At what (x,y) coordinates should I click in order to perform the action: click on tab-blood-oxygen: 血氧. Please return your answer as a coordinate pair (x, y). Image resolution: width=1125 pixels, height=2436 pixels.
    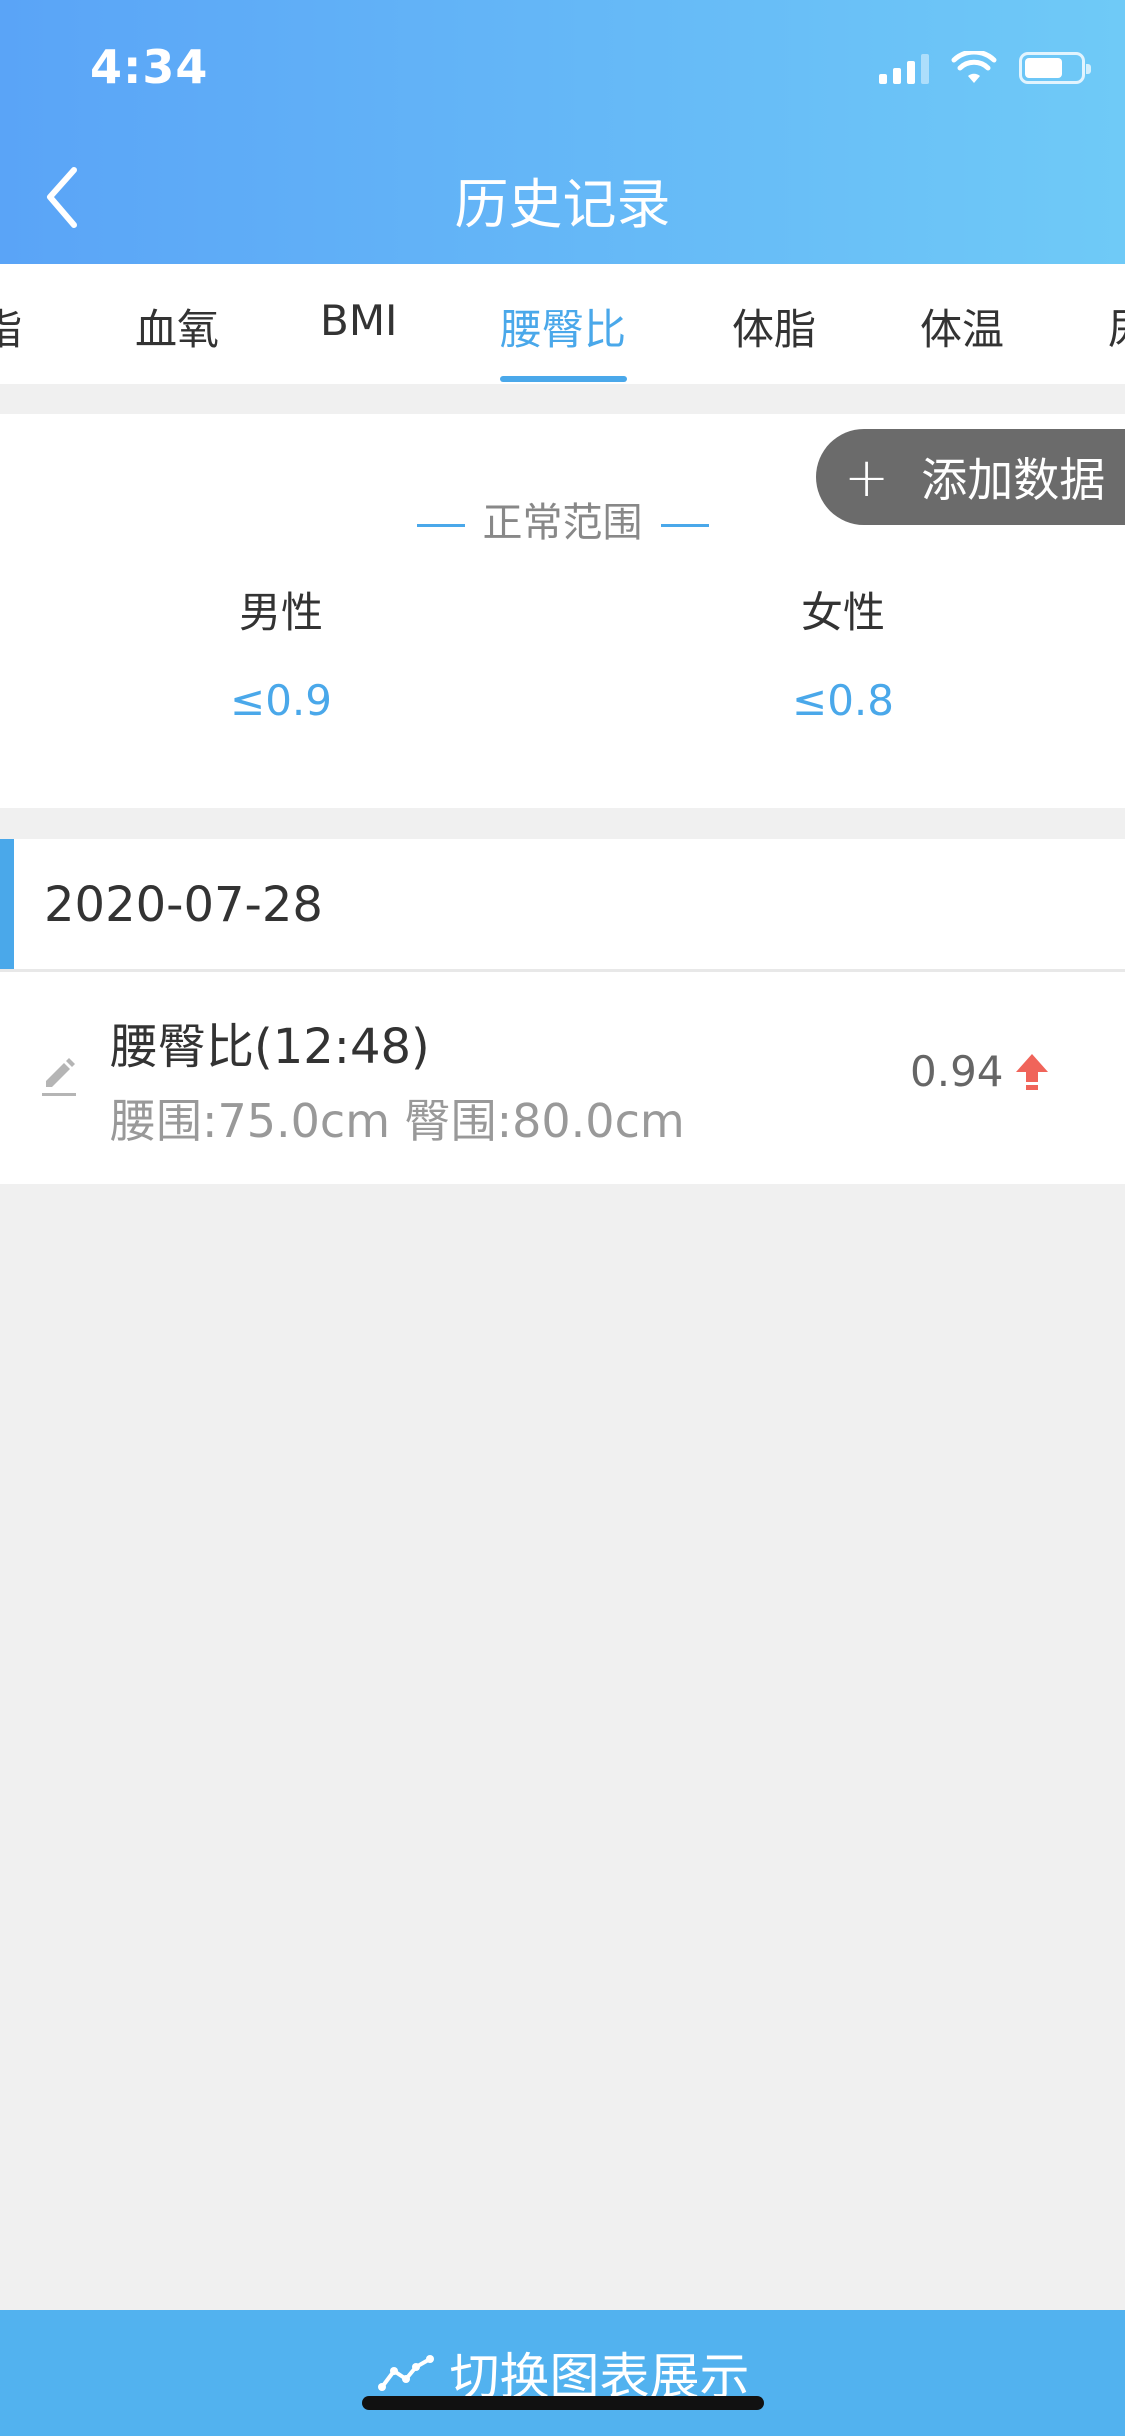
    Looking at the image, I should click on (177, 326).